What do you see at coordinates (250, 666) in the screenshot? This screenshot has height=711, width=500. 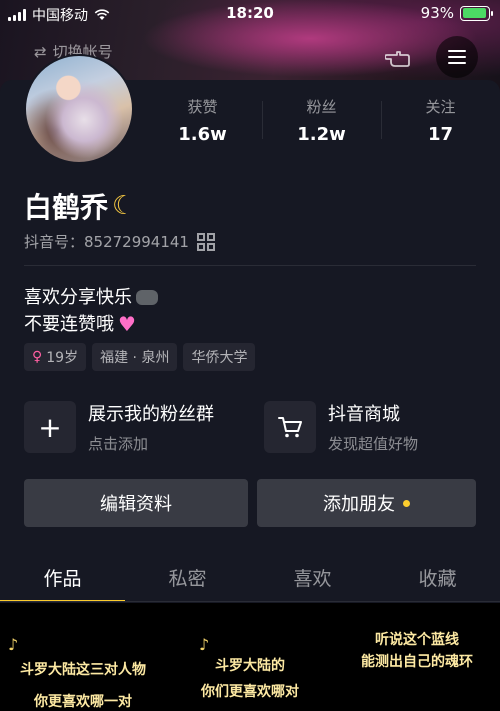 I see `video-caption: 斗罗大陆的` at bounding box center [250, 666].